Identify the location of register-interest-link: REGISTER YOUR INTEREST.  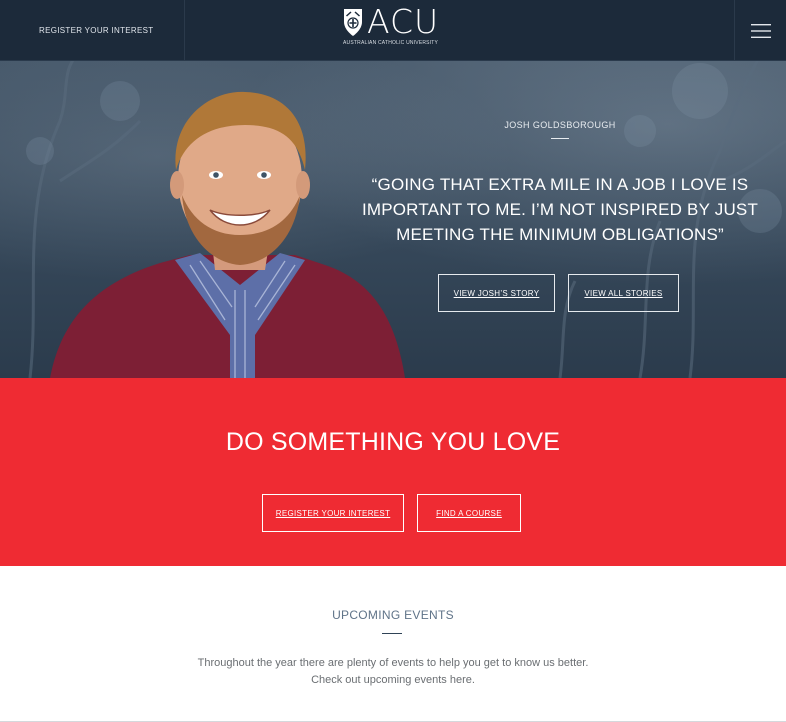
(92, 30).